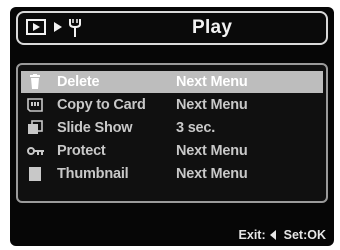 This screenshot has height=250, width=340. I want to click on slideshow-icon, so click(35, 127).